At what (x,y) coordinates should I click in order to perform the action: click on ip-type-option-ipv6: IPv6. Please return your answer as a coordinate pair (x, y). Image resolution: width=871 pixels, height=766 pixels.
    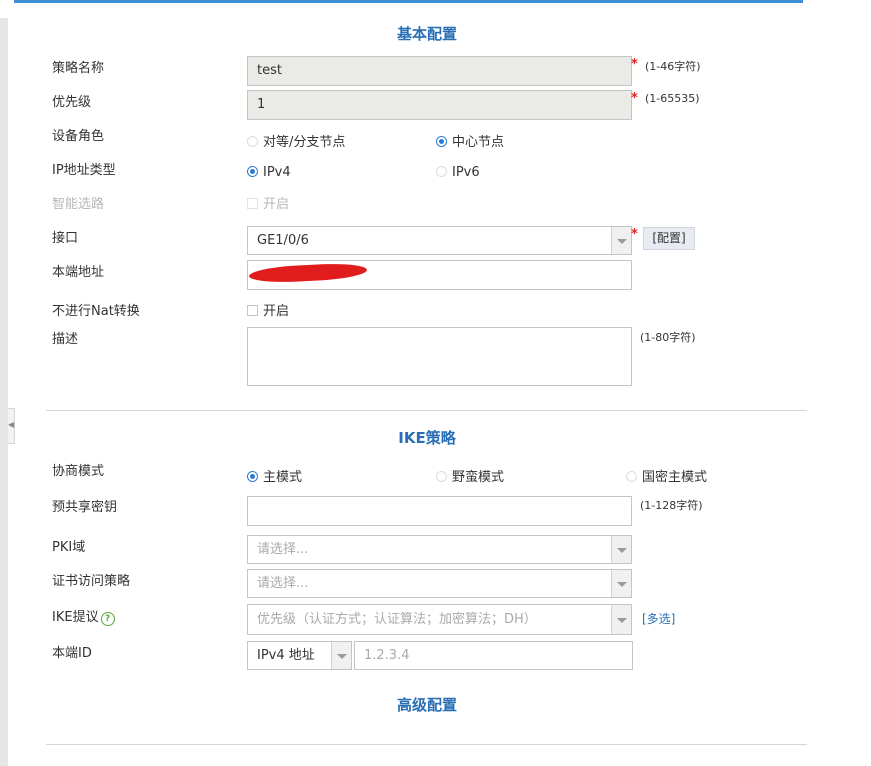
    Looking at the image, I should click on (458, 172).